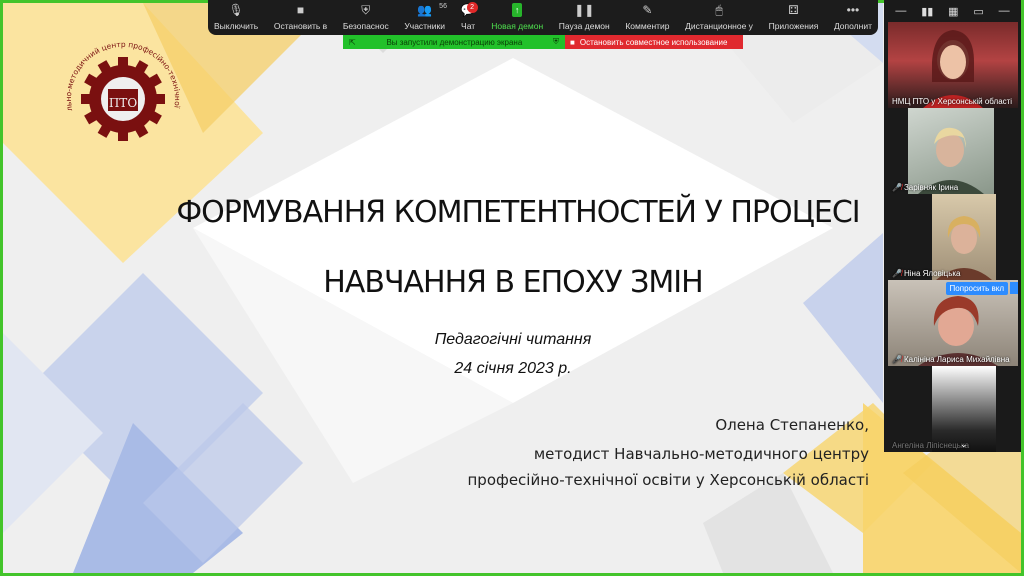 Image resolution: width=1024 pixels, height=576 pixels. Describe the element at coordinates (352, 42) in the screenshot. I see `share-arrow-icon: ⇱` at that location.